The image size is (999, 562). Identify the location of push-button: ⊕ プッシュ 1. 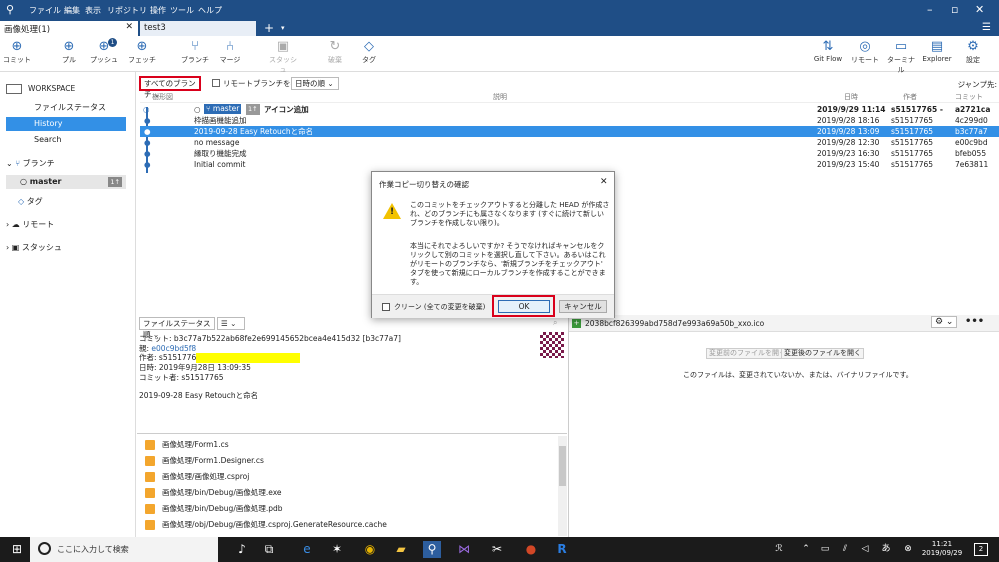
(104, 51).